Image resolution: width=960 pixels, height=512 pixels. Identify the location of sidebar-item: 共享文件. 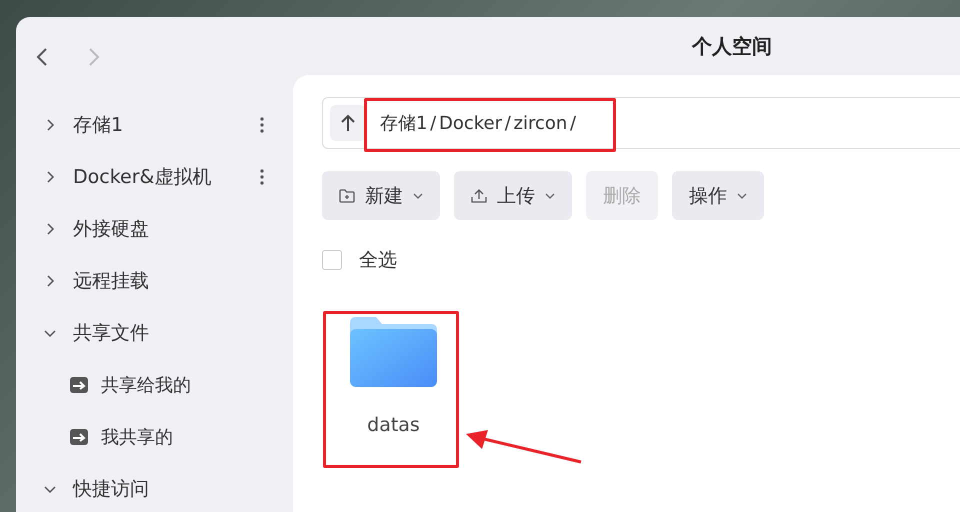
(111, 333).